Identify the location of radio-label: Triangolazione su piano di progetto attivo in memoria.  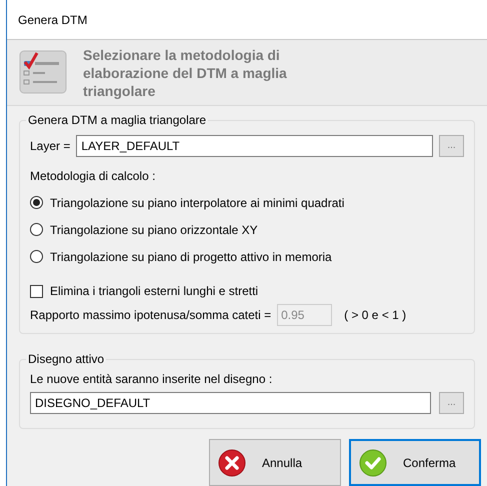
(191, 257).